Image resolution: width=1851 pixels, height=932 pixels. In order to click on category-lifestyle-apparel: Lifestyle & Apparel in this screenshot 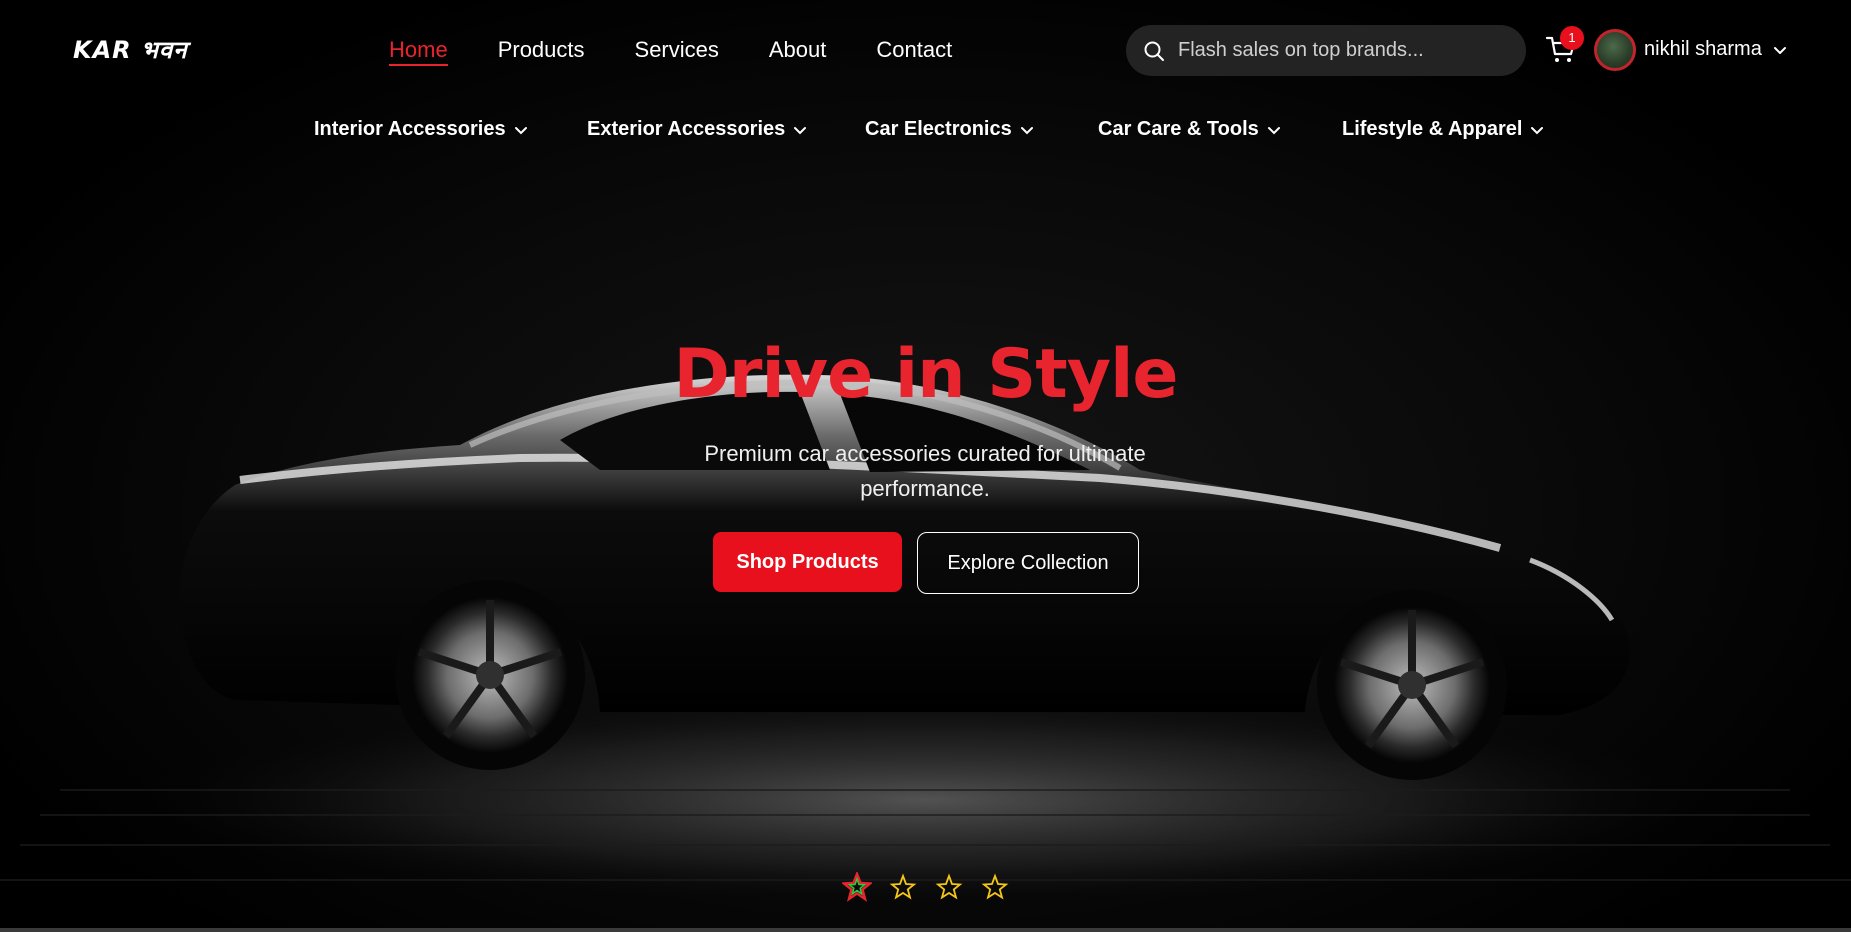, I will do `click(1443, 129)`.